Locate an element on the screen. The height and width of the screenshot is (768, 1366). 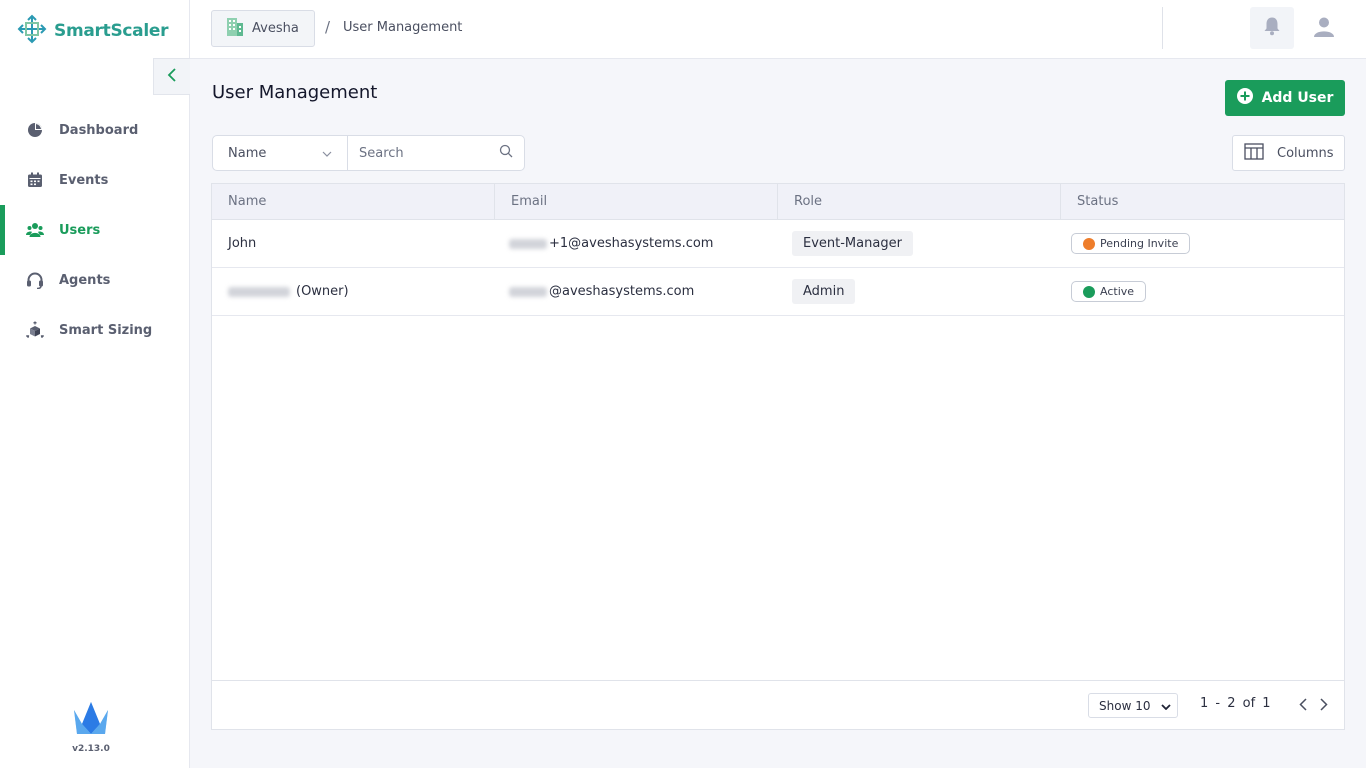
page-size-value: Show 10 is located at coordinates (1125, 705).